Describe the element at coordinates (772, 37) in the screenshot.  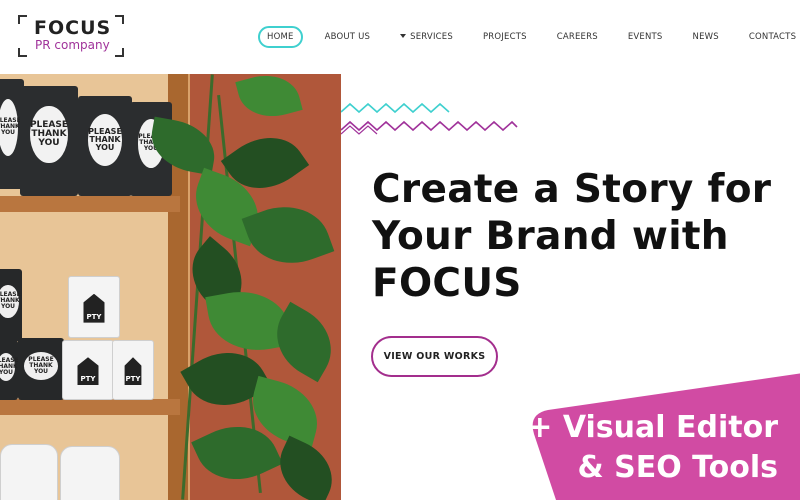
I see `nav-contacts: CONTACTS` at that location.